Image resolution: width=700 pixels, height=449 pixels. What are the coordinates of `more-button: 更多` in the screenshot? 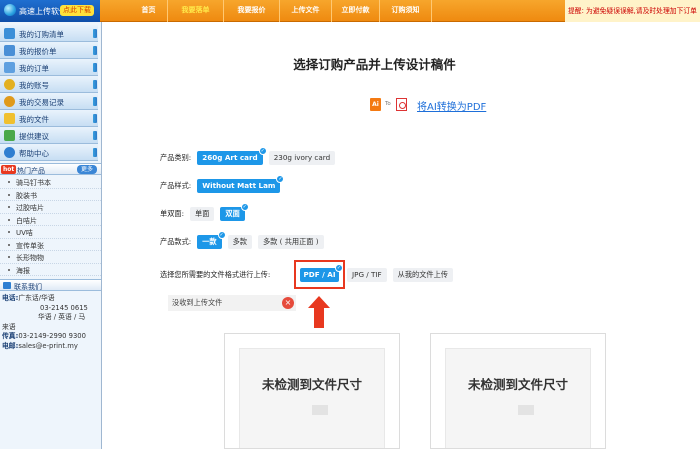 It's located at (86, 169).